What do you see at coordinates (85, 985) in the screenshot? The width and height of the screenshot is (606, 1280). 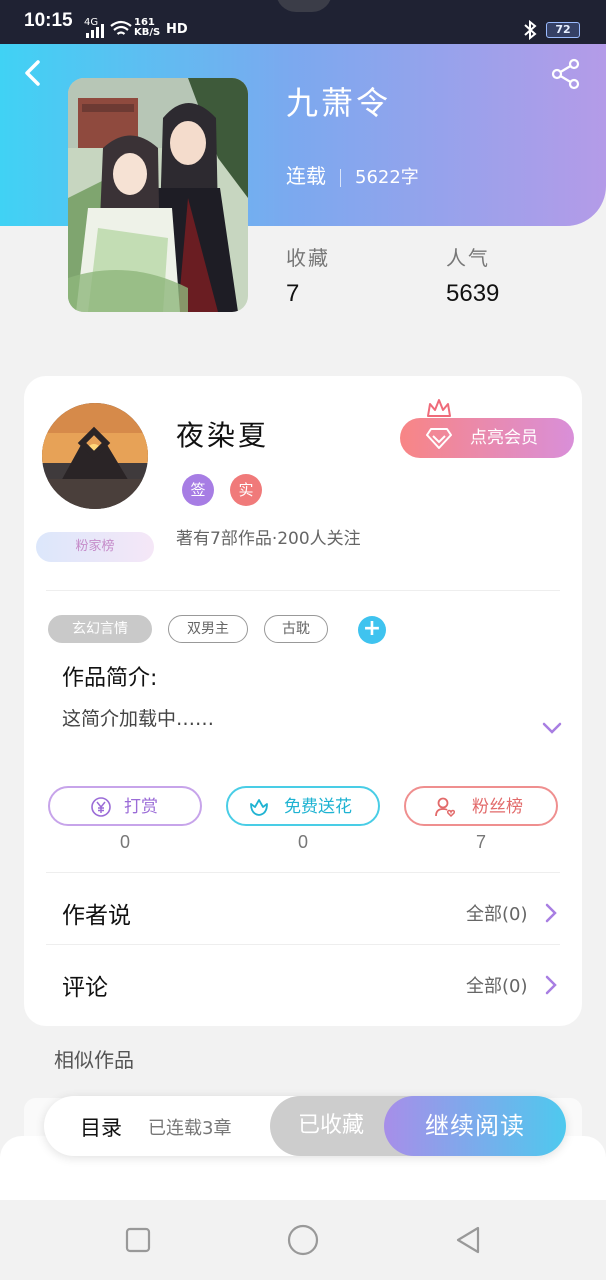 I see `comments-title: 评论` at bounding box center [85, 985].